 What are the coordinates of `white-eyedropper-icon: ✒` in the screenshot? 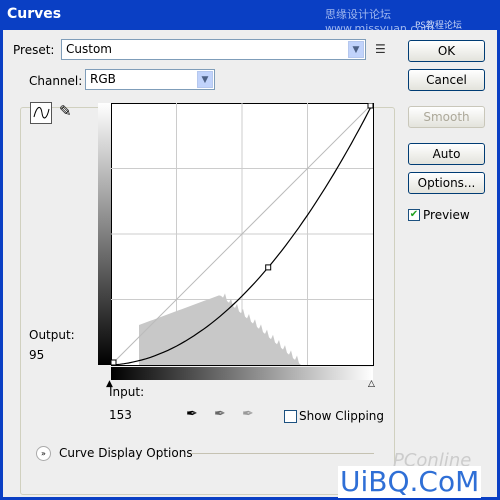 It's located at (248, 414).